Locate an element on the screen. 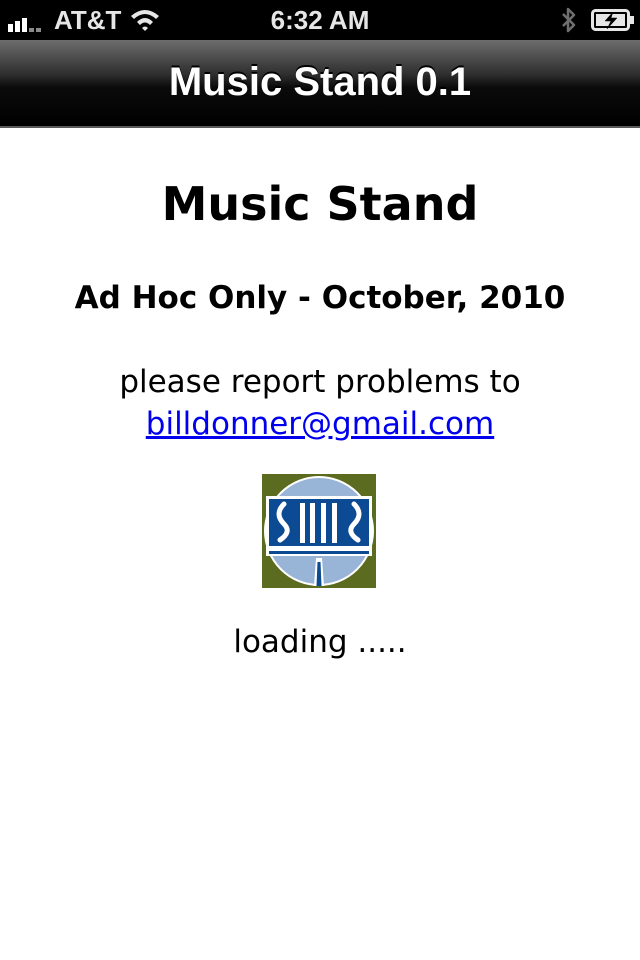  page-heading: Music Stand is located at coordinates (320, 204).